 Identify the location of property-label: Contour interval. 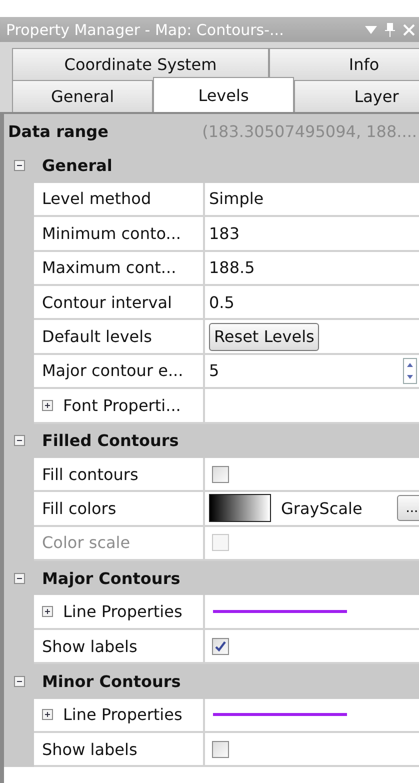
(119, 303).